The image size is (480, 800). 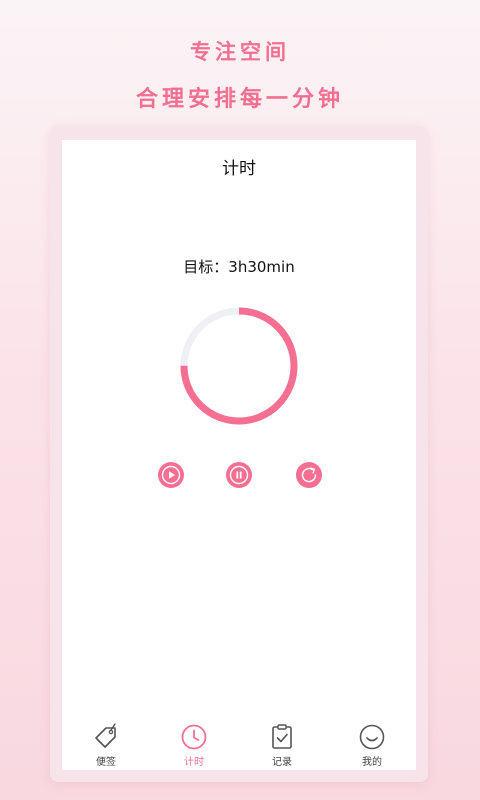 I want to click on refresh-icon, so click(x=309, y=475).